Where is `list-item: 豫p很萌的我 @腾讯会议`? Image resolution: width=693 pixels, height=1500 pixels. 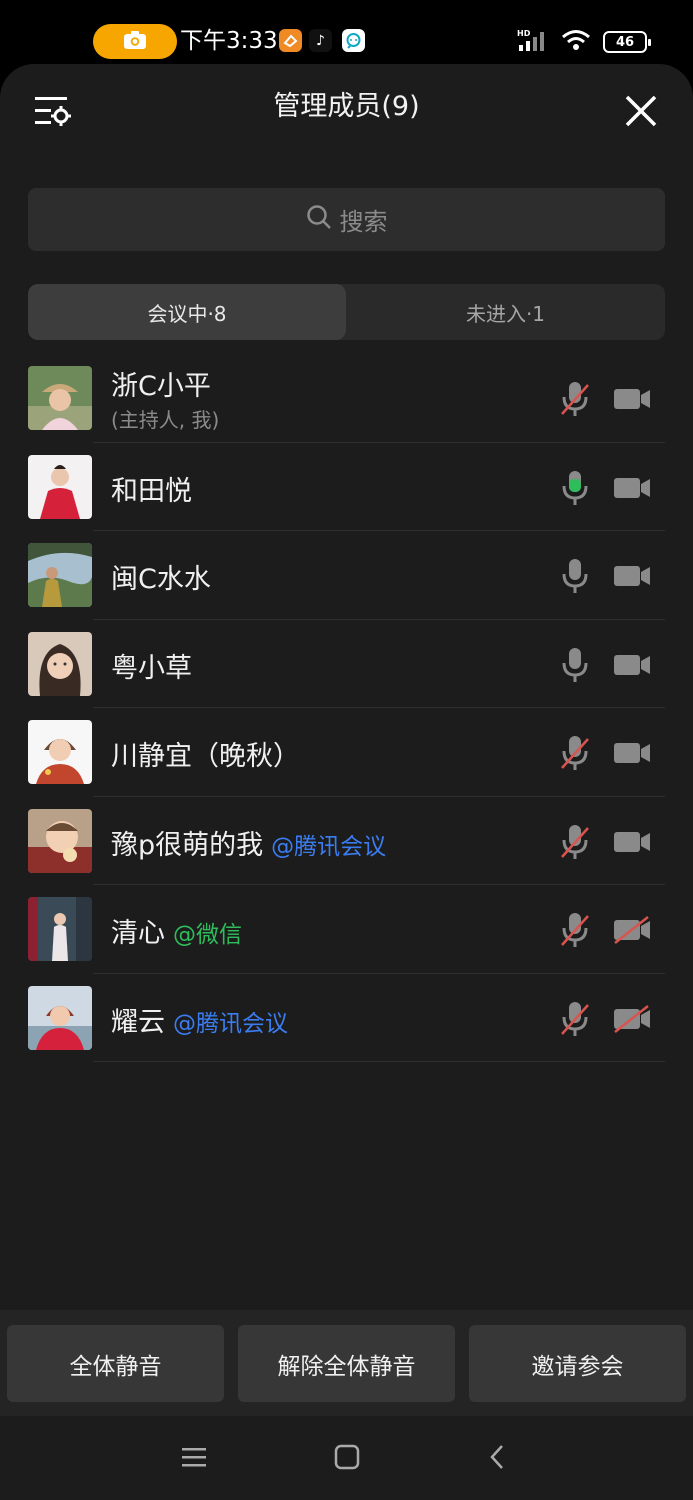 list-item: 豫p很萌的我 @腾讯会议 is located at coordinates (346, 841).